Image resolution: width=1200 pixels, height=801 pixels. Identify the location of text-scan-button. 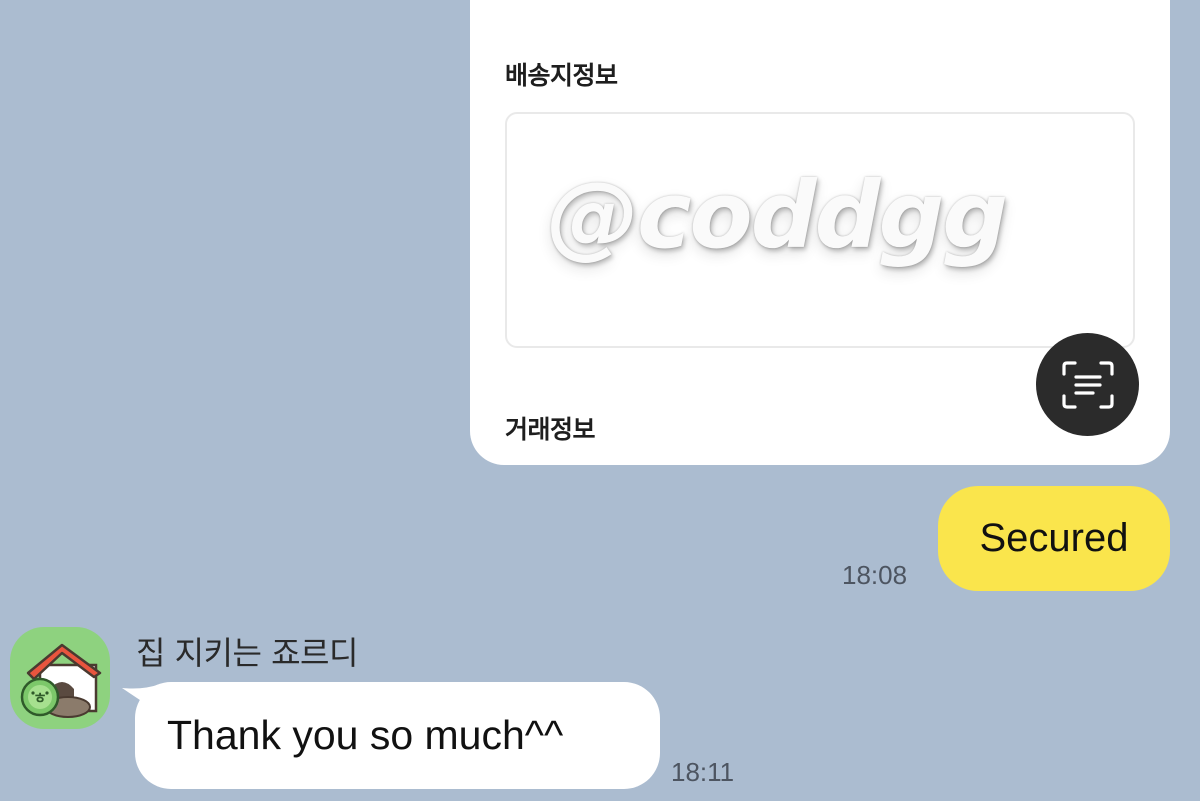
(1087, 384).